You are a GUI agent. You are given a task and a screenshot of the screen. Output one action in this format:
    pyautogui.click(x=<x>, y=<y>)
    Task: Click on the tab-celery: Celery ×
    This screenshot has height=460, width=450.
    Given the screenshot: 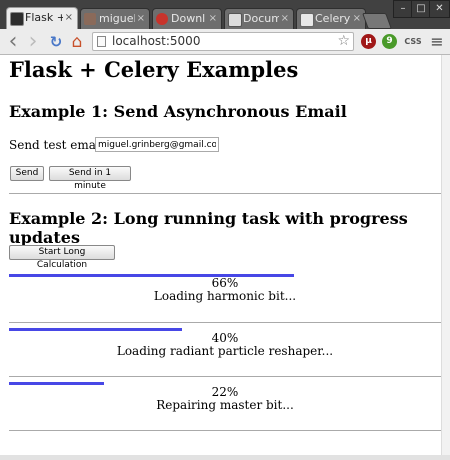 What is the action you would take?
    pyautogui.click(x=331, y=18)
    